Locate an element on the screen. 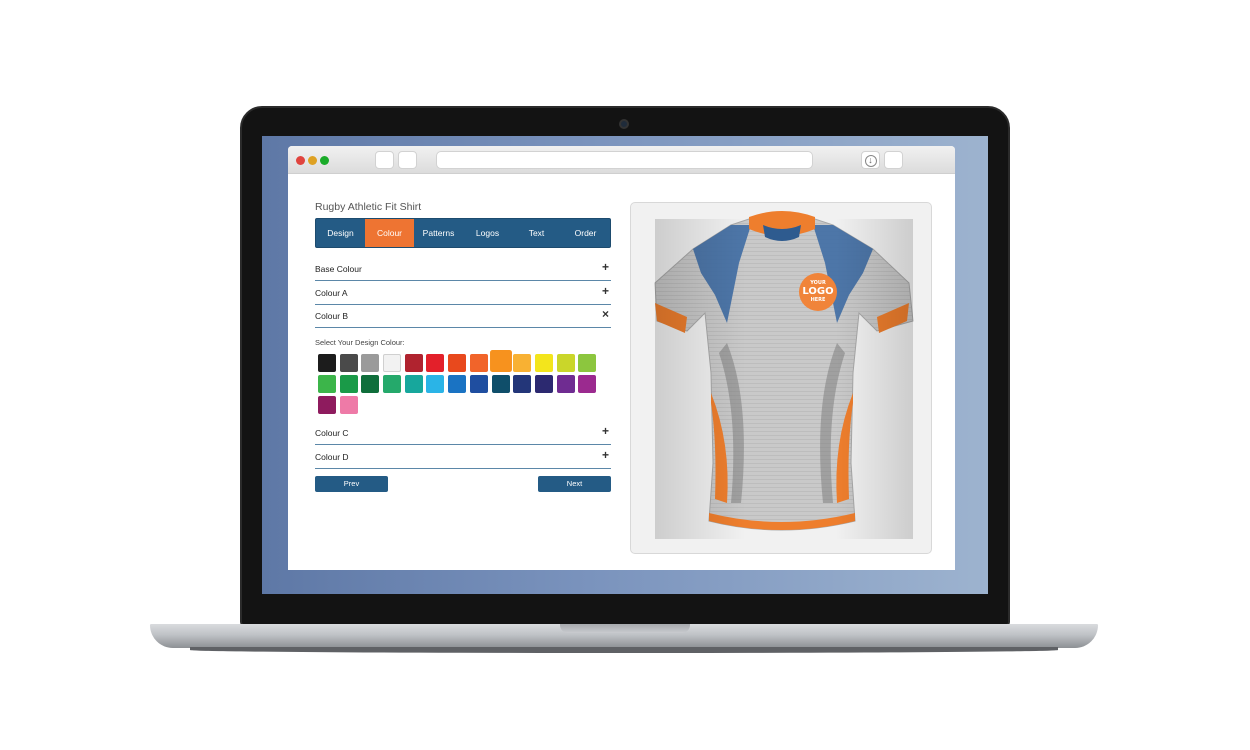 The width and height of the screenshot is (1250, 750). camera-icon is located at coordinates (624, 124).